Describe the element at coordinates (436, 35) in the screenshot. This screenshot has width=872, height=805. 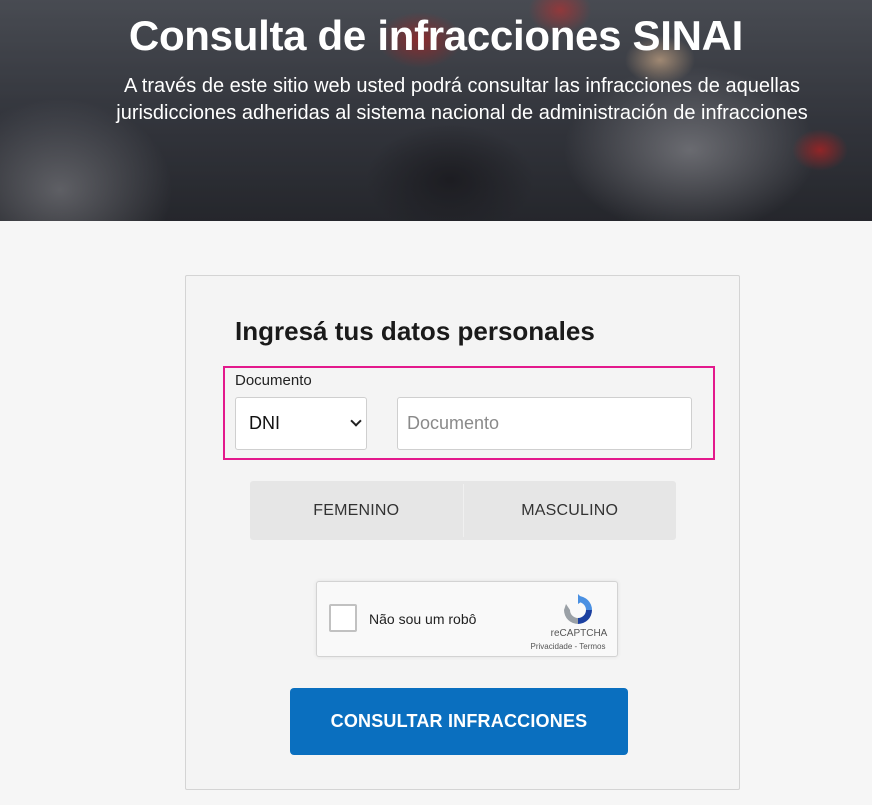
I see `page-title: Consulta de infracciones SINAI` at that location.